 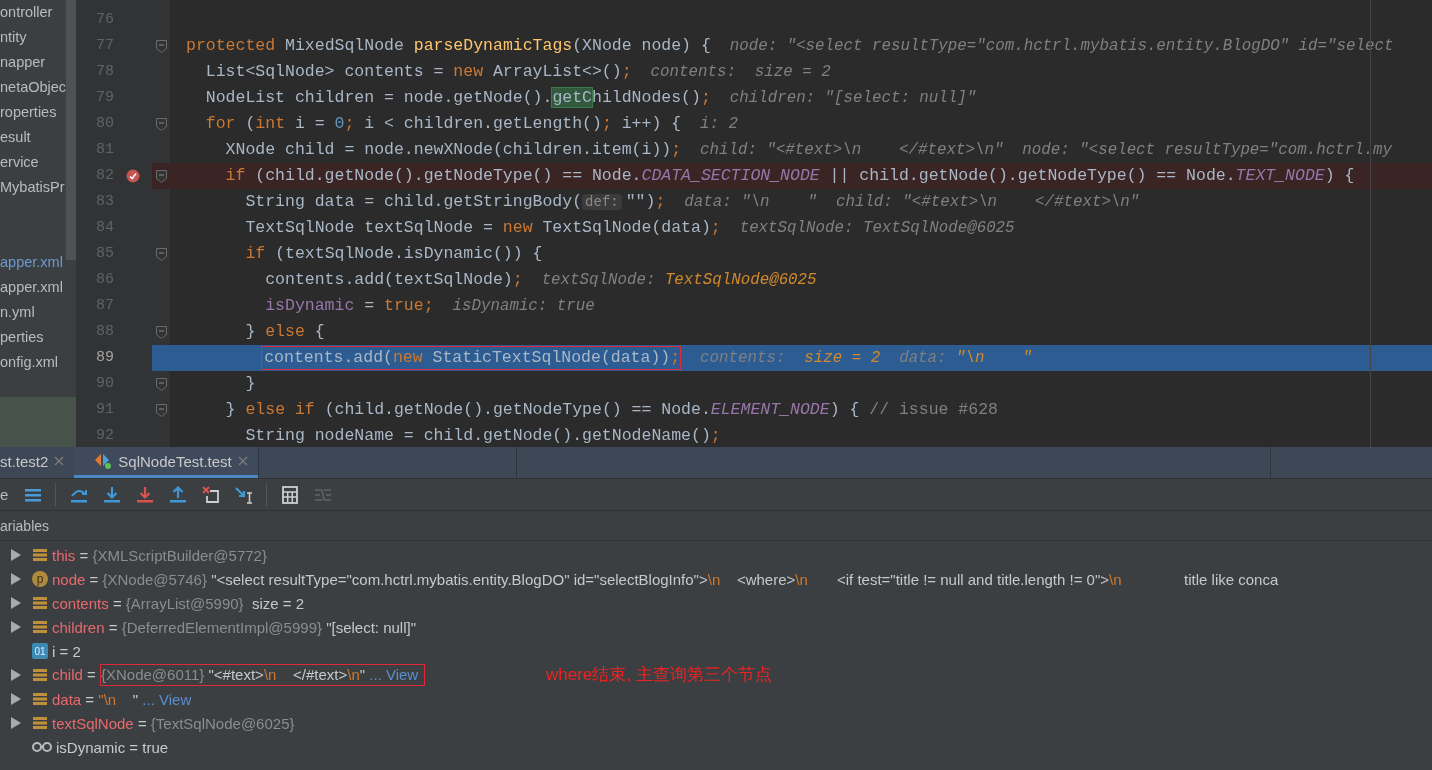 I want to click on tab-label: SqlNodeTest.test, so click(x=175, y=461).